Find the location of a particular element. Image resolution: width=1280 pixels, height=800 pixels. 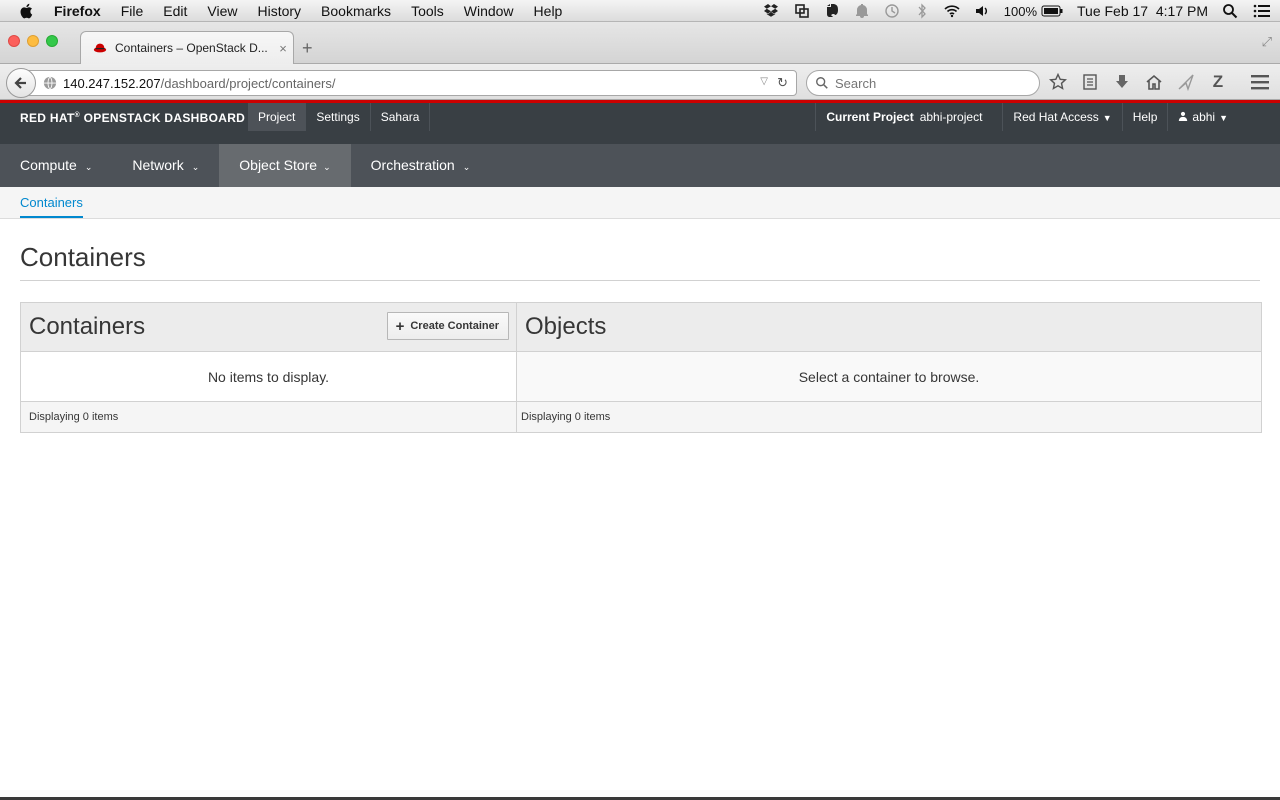

reading-list-icon is located at coordinates (1090, 82).